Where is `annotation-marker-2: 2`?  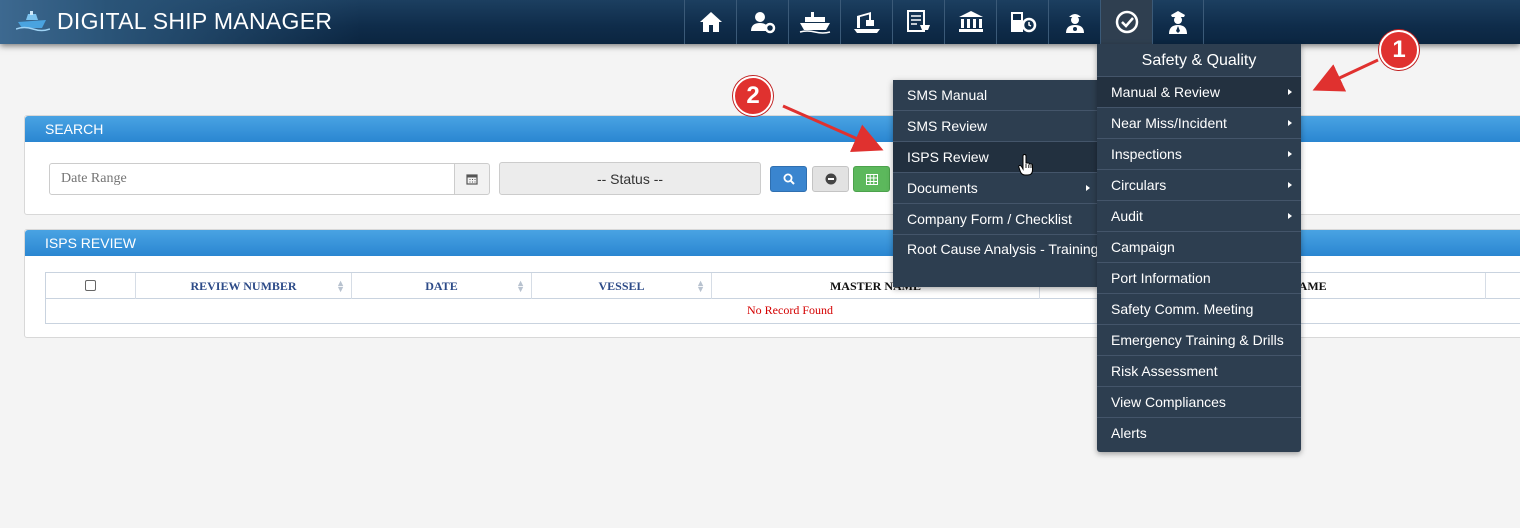
annotation-marker-2: 2 is located at coordinates (753, 96).